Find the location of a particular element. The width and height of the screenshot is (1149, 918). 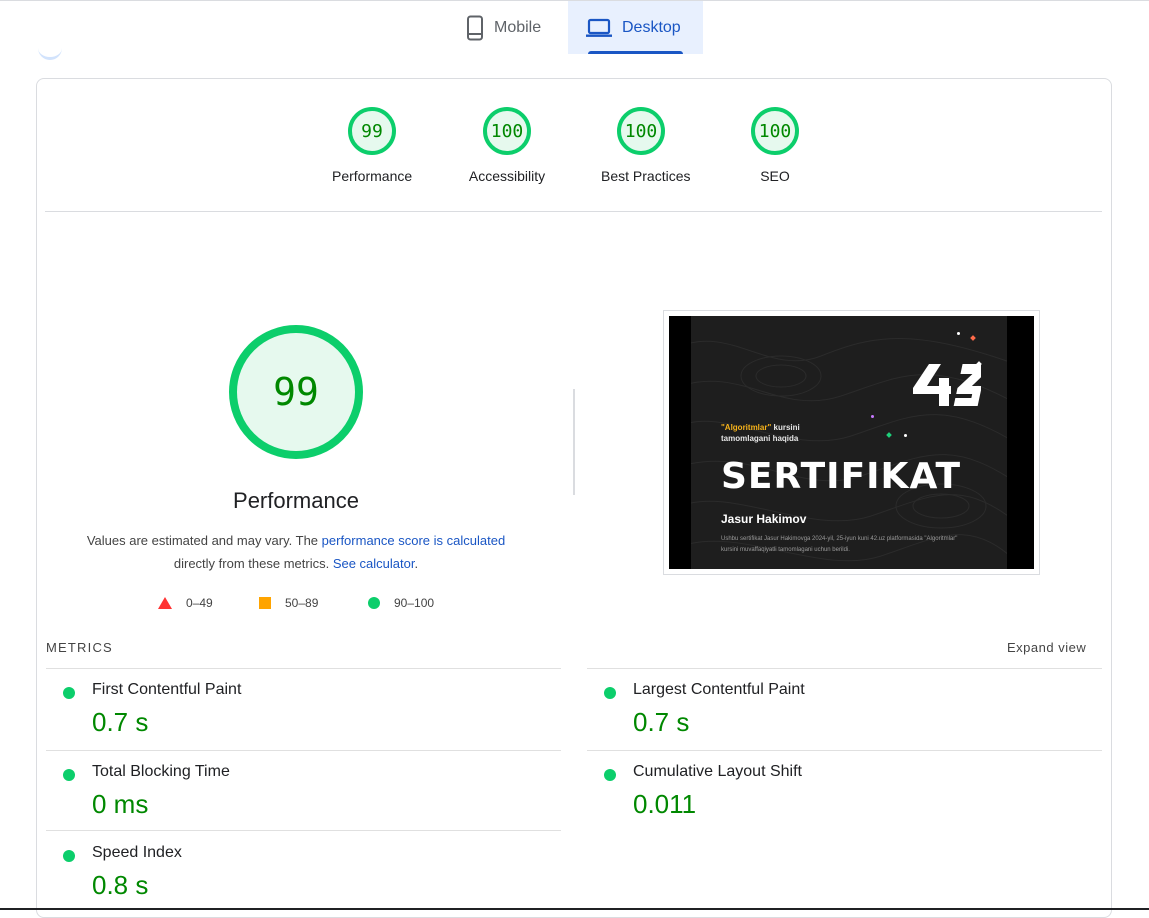

brand-42-logo is located at coordinates (947, 385).